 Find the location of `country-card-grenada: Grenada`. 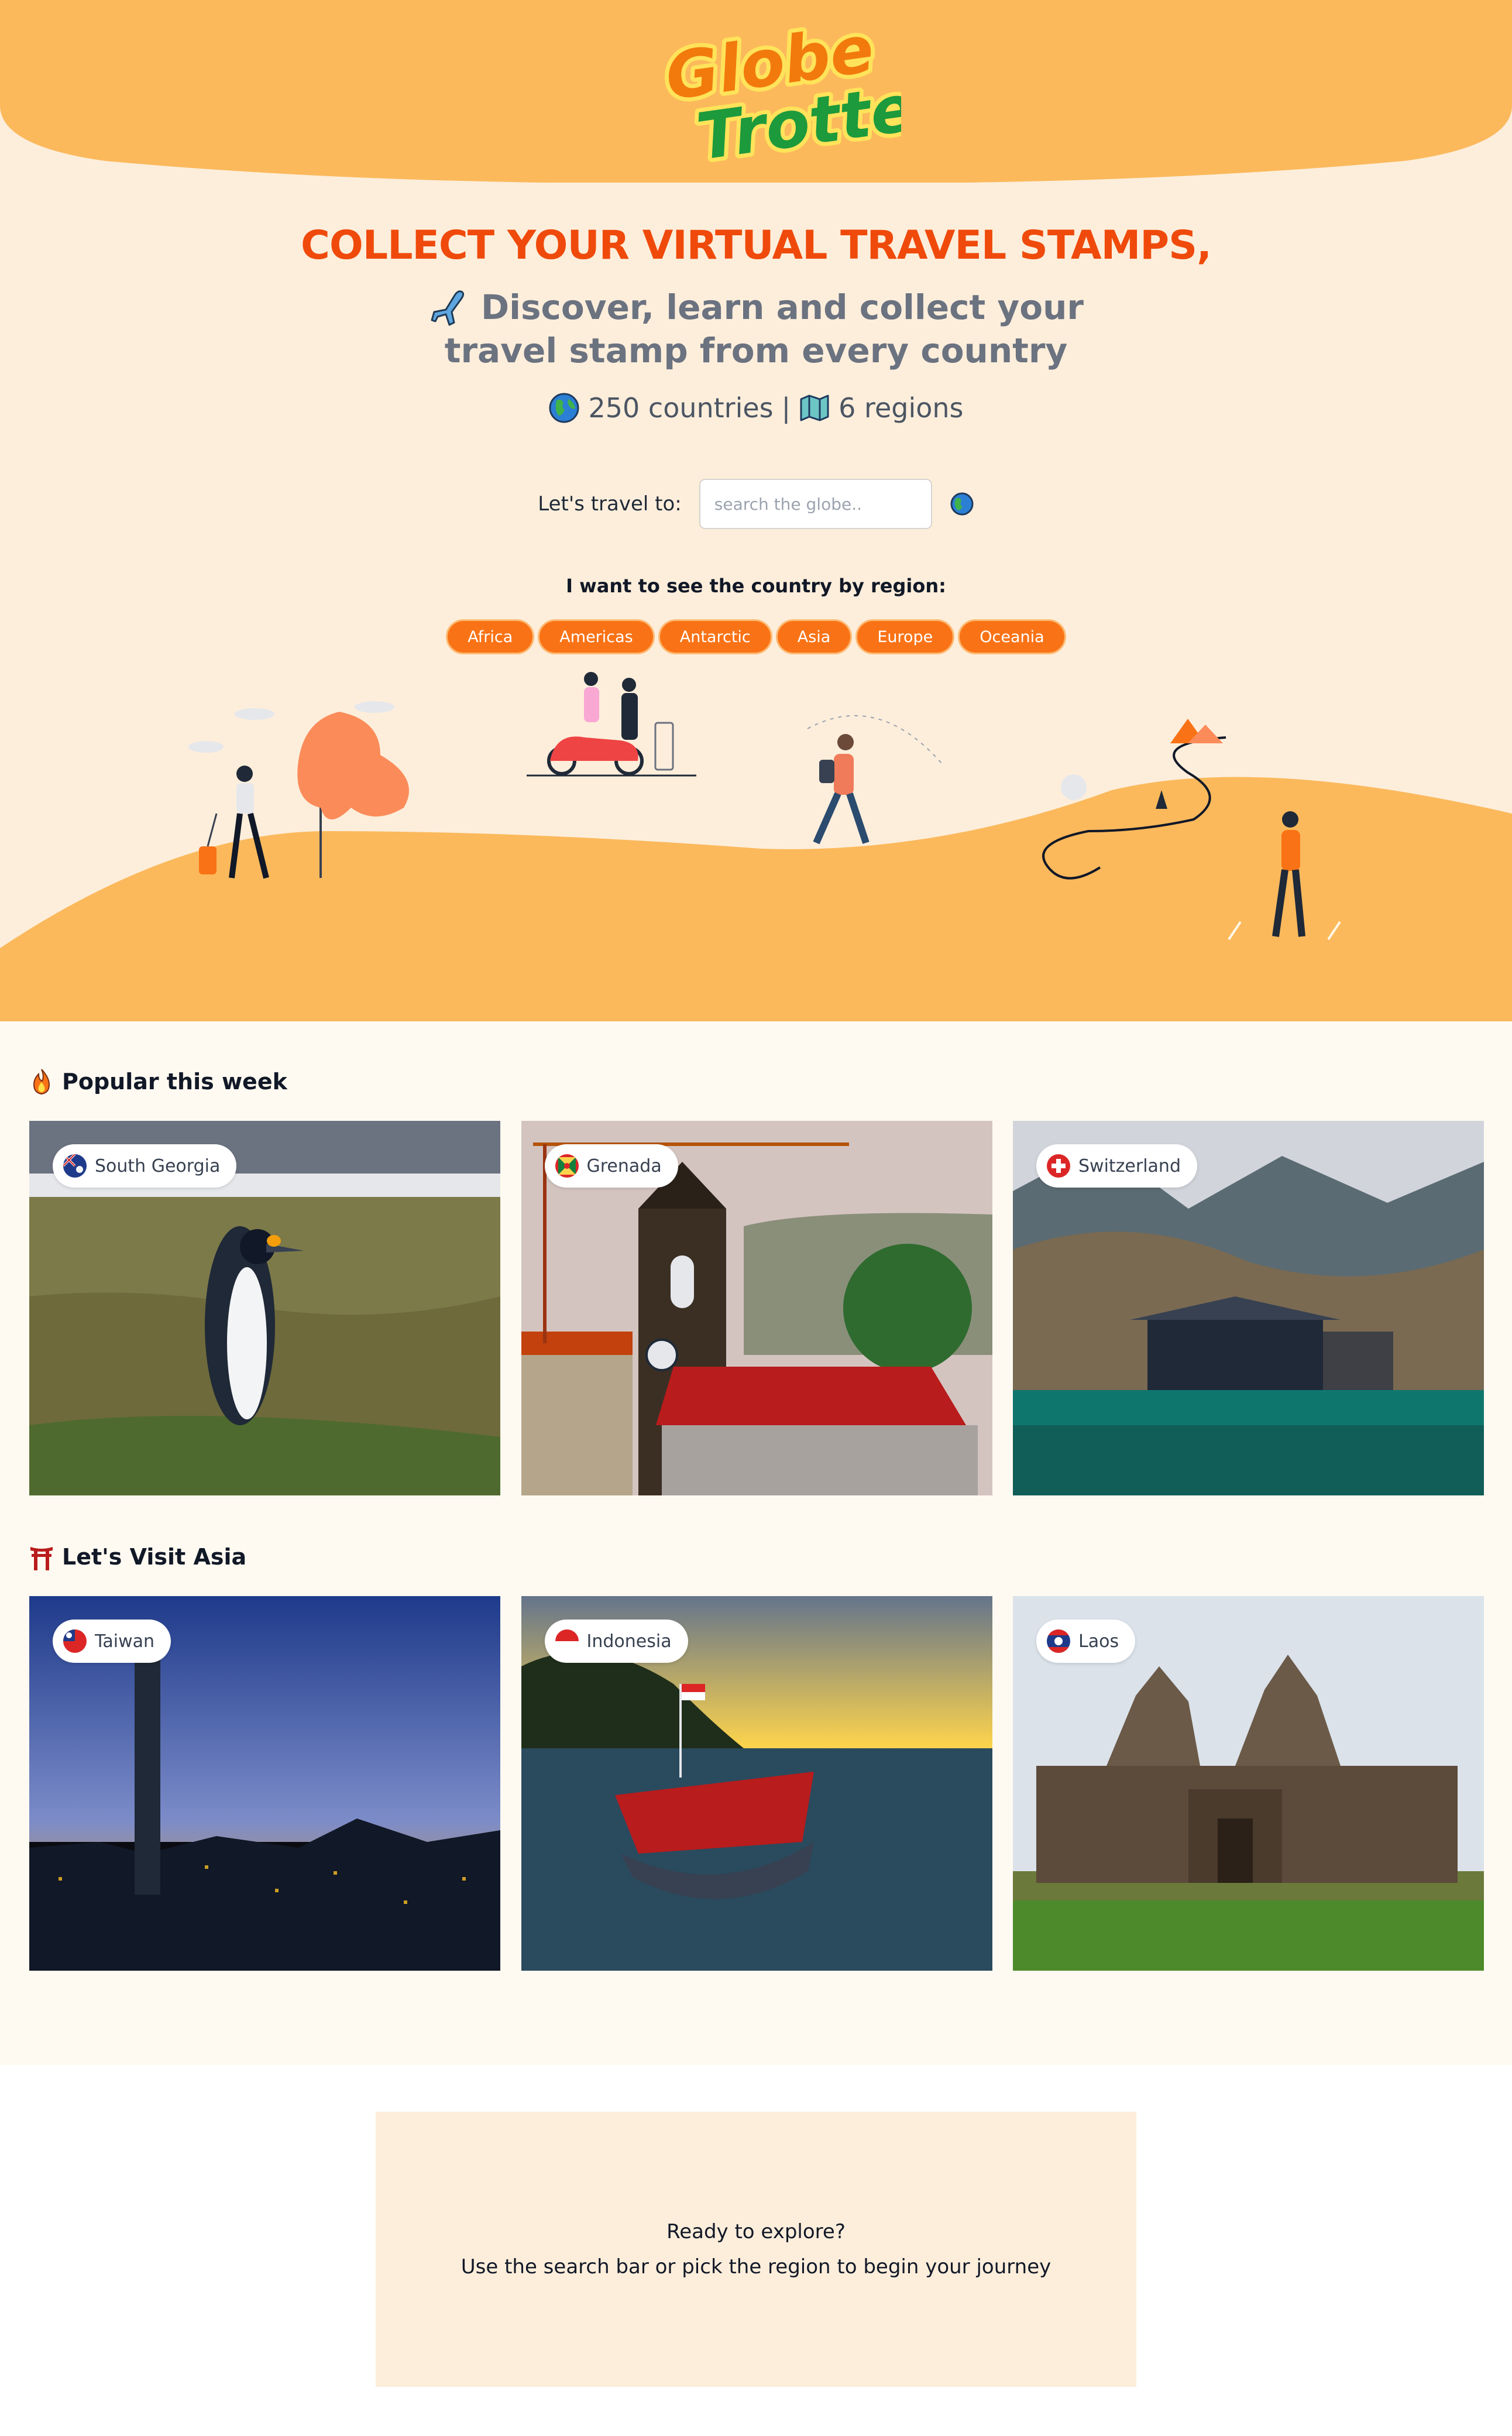

country-card-grenada: Grenada is located at coordinates (756, 1308).